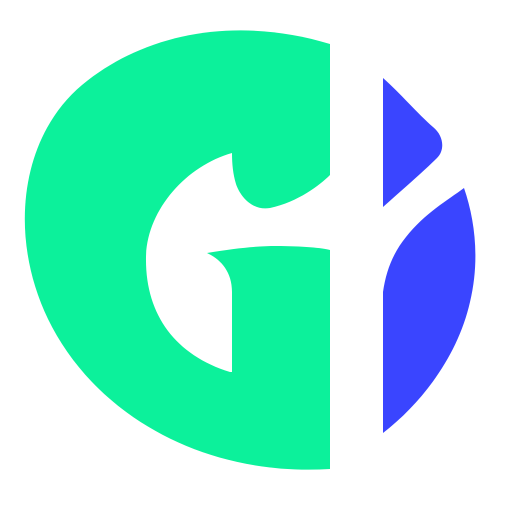 The image size is (512, 512). Describe the element at coordinates (429, 310) in the screenshot. I see `logo-blue-leaf-bottom` at that location.